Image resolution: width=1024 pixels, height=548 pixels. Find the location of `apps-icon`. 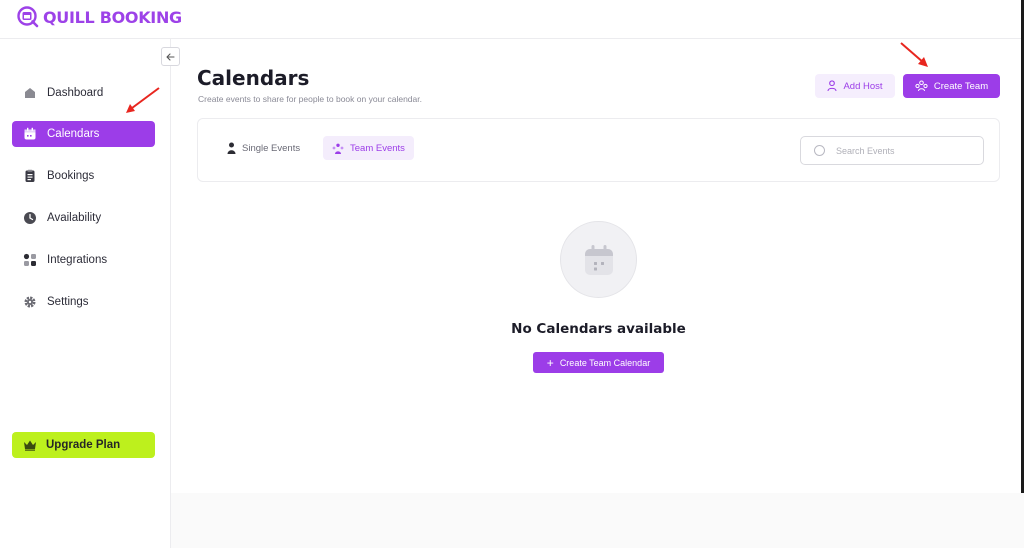

apps-icon is located at coordinates (30, 260).